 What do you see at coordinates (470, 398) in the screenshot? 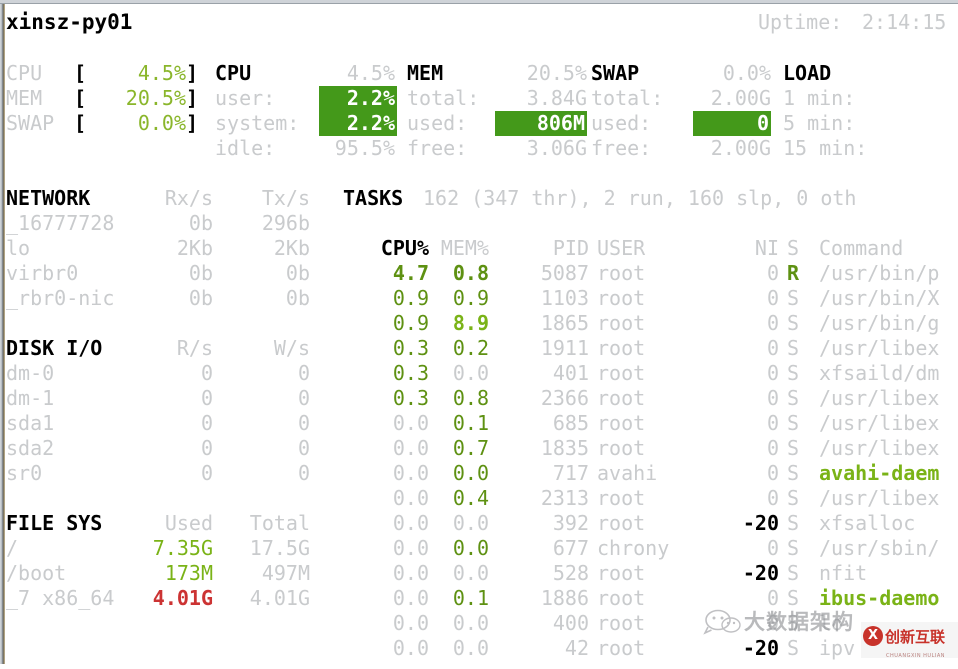
I see `task-mem: 0.8` at bounding box center [470, 398].